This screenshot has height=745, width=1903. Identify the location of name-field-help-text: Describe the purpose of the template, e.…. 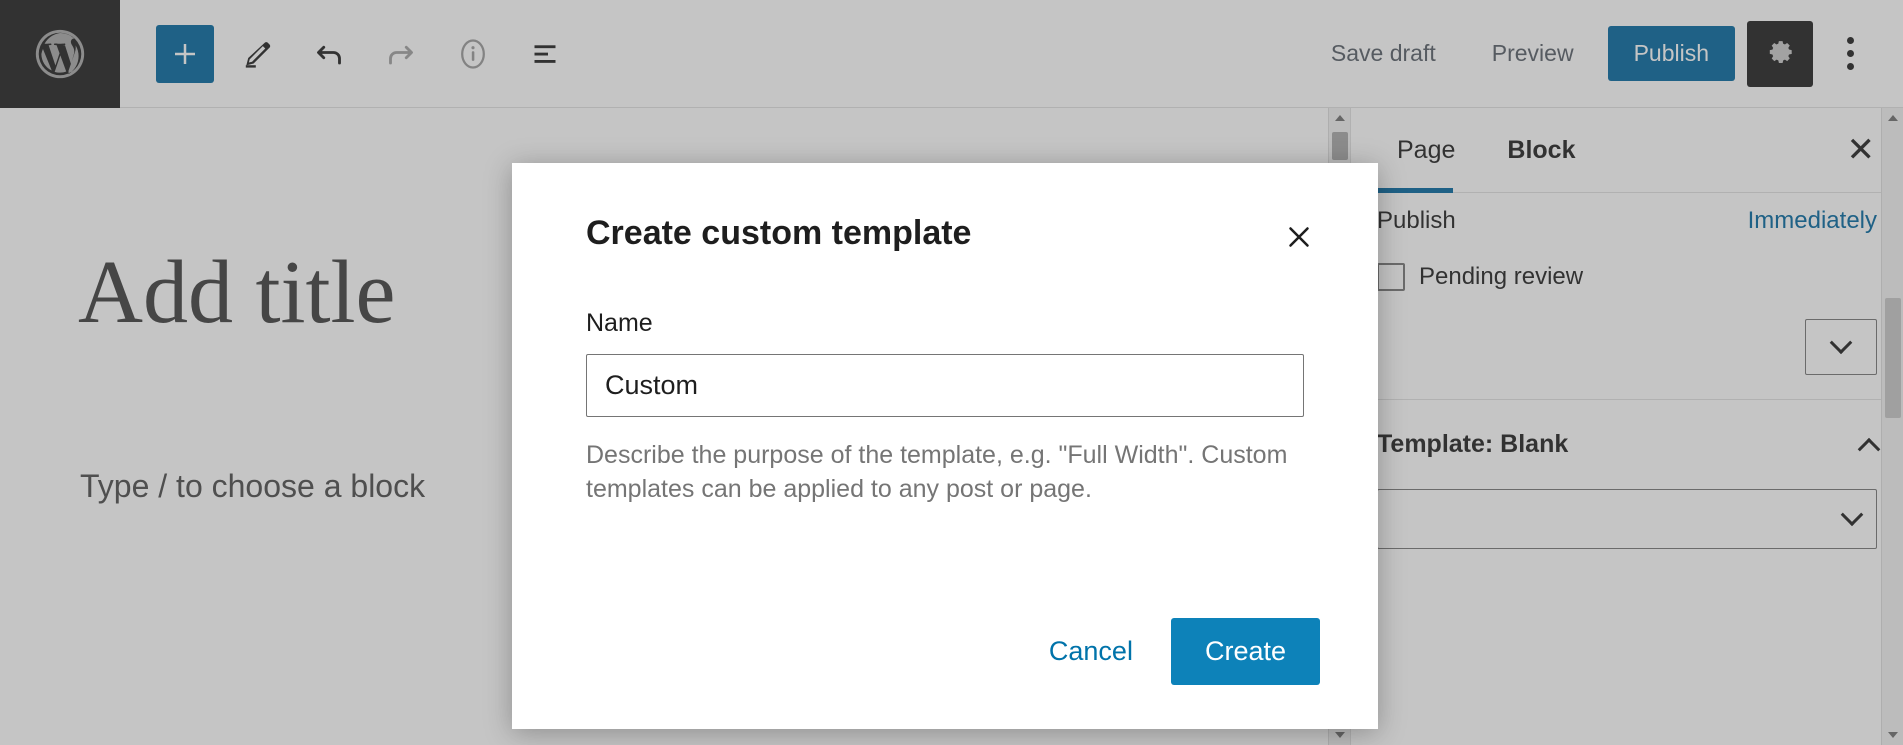
(937, 472).